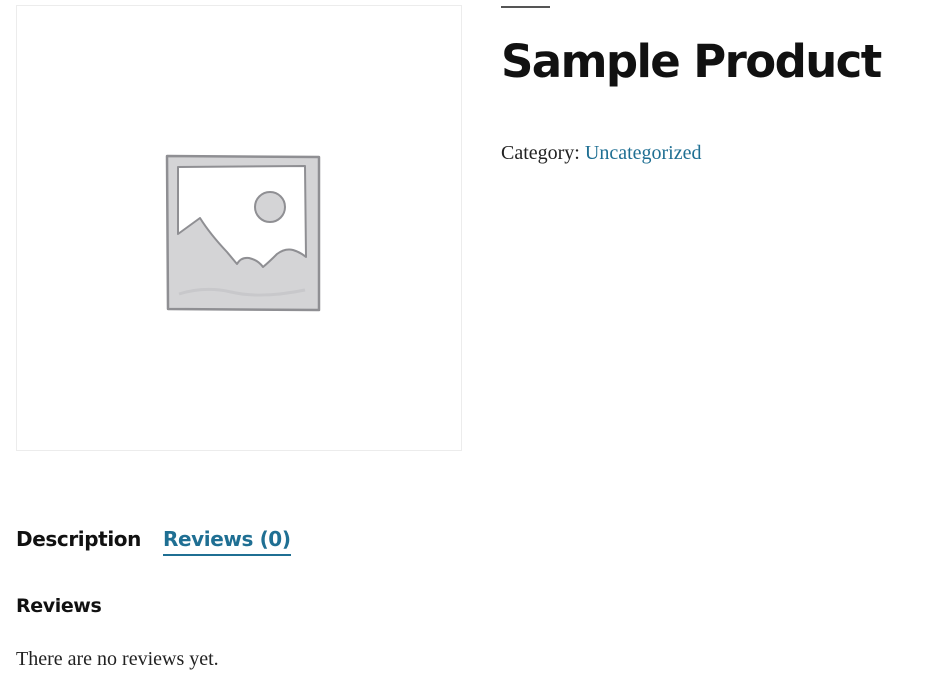 Image resolution: width=941 pixels, height=690 pixels. I want to click on category-link: Uncategorized, so click(643, 153).